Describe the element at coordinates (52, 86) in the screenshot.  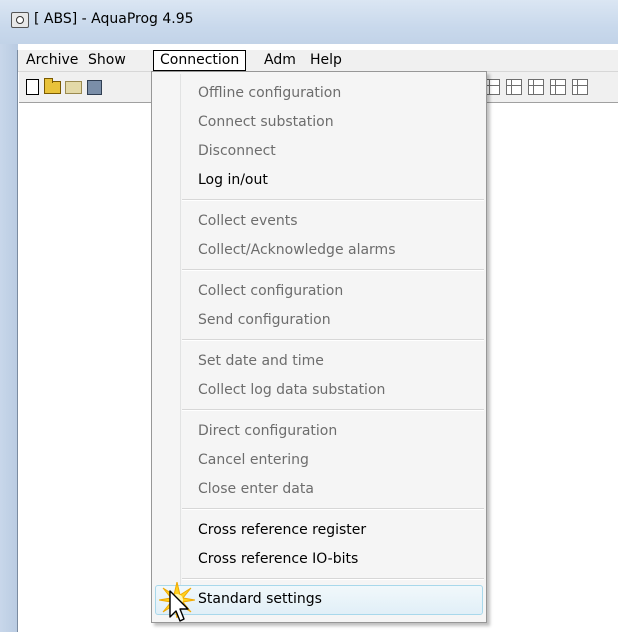
I see `open-folder-icon` at that location.